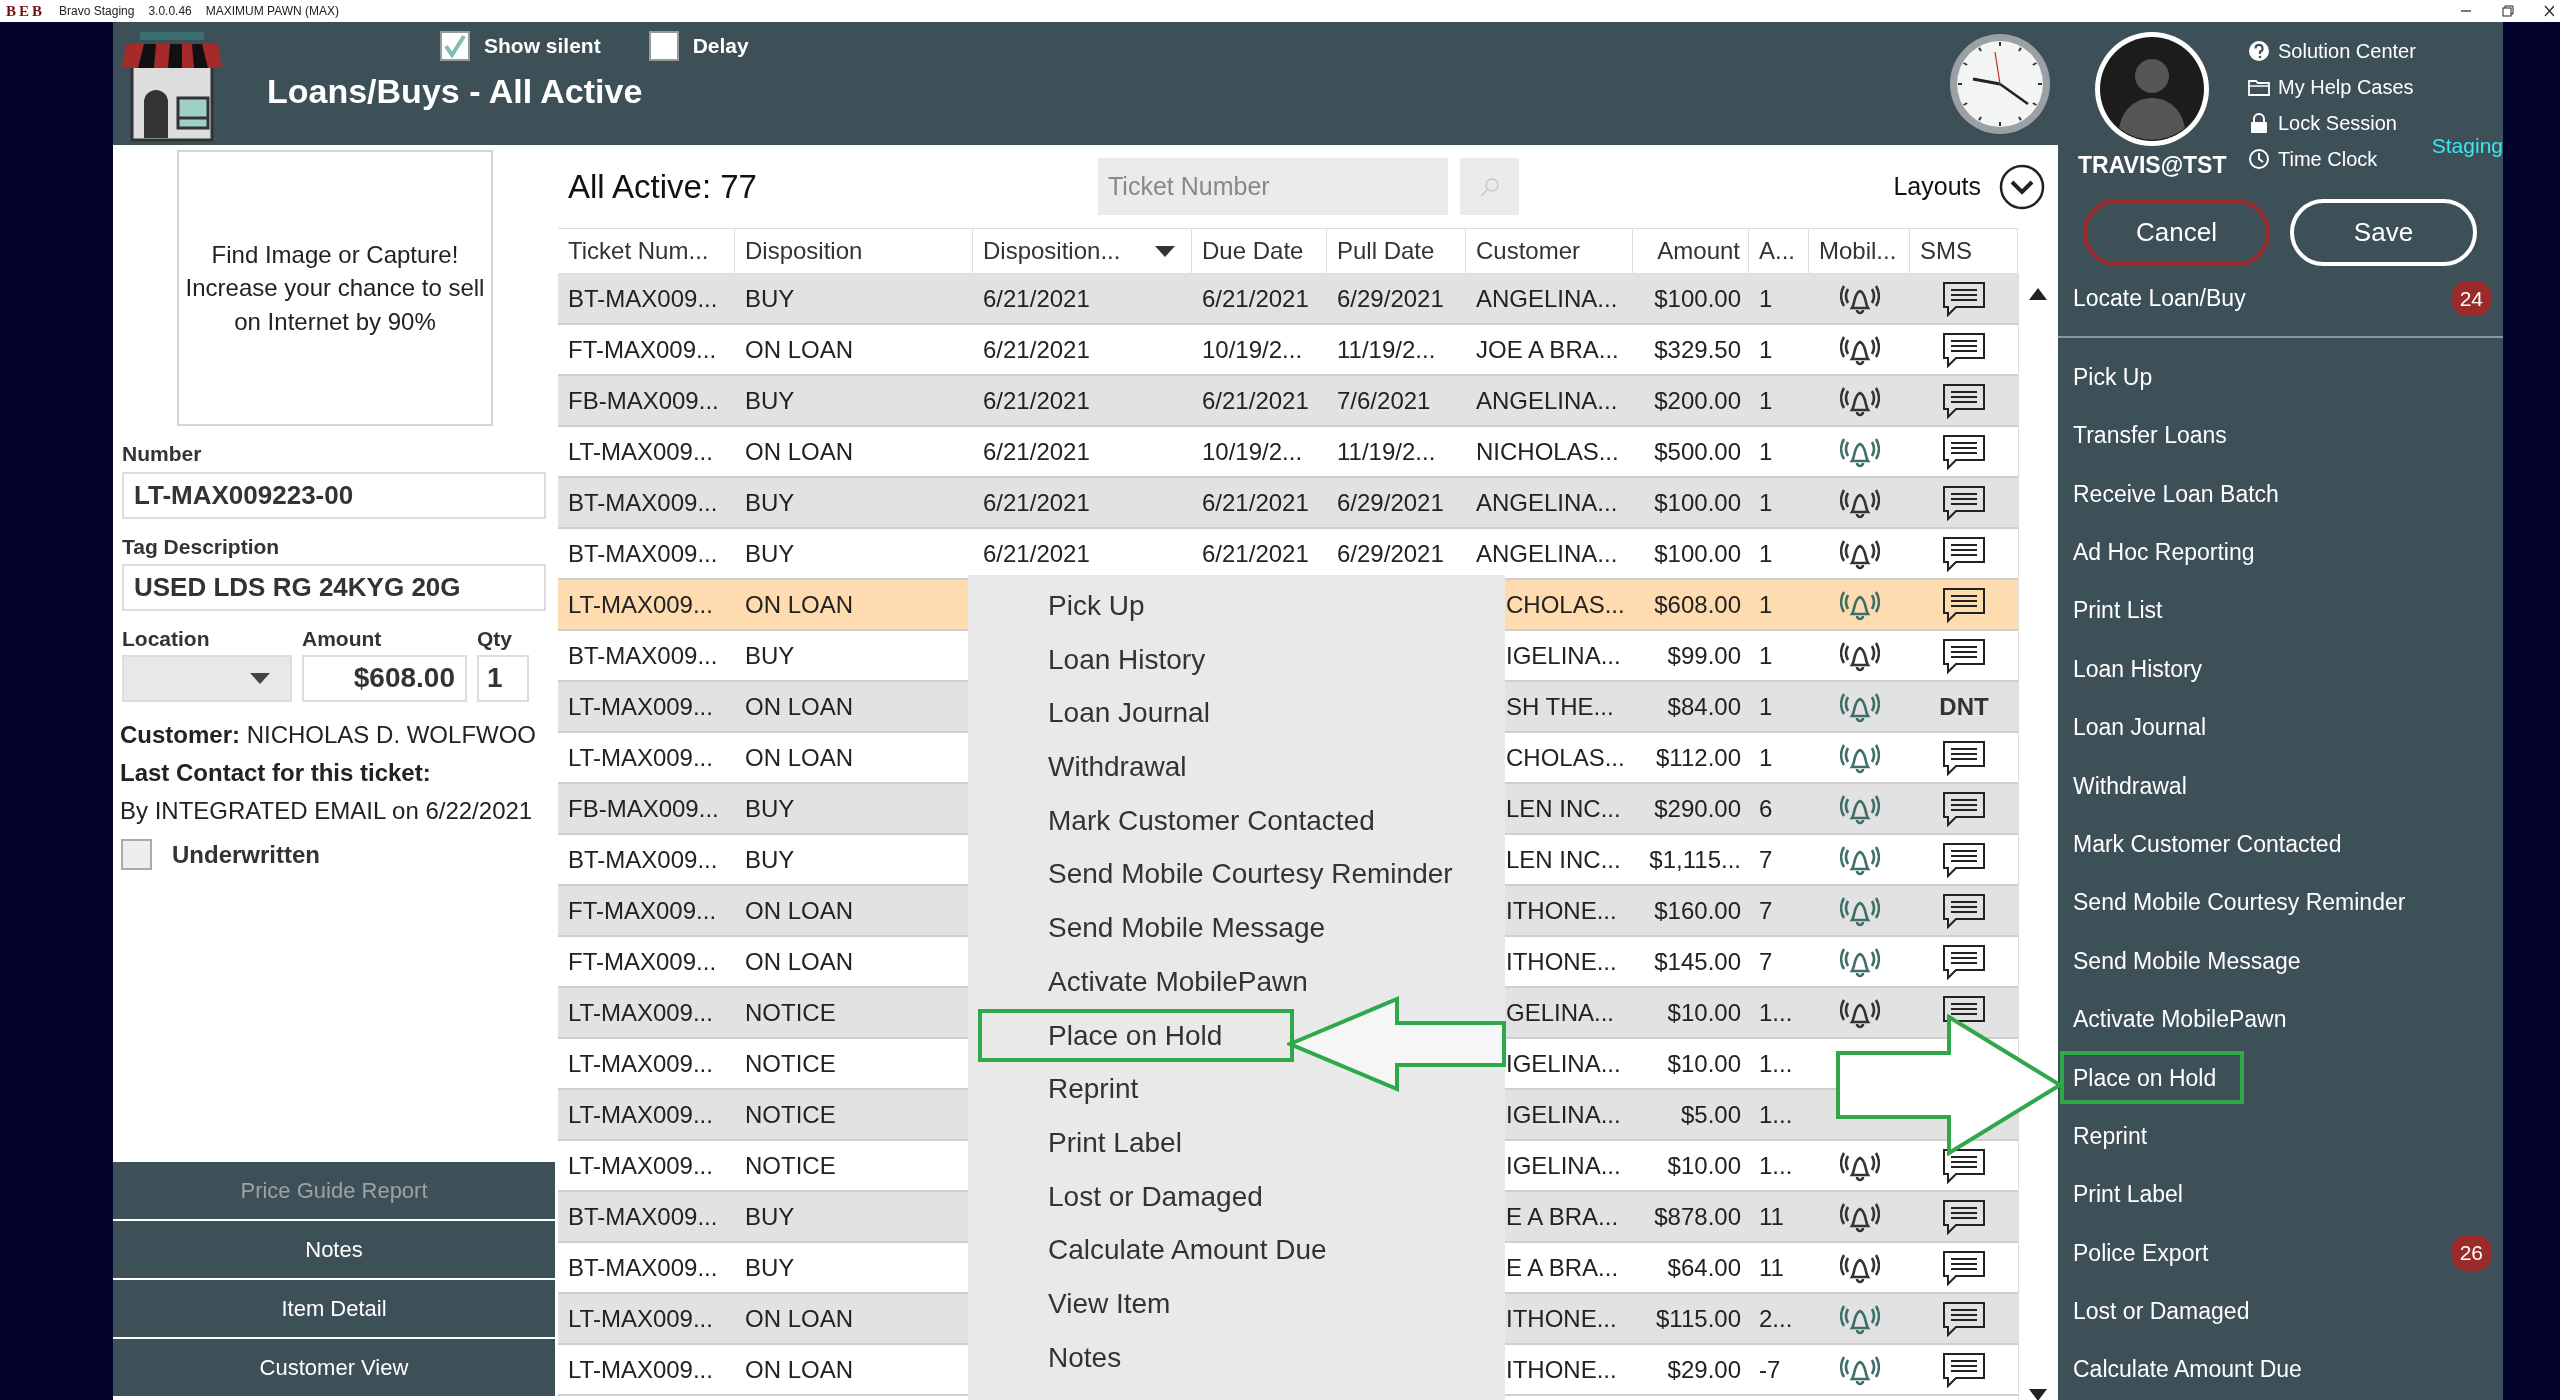  I want to click on version-text: 3.0.0.46, so click(170, 11).